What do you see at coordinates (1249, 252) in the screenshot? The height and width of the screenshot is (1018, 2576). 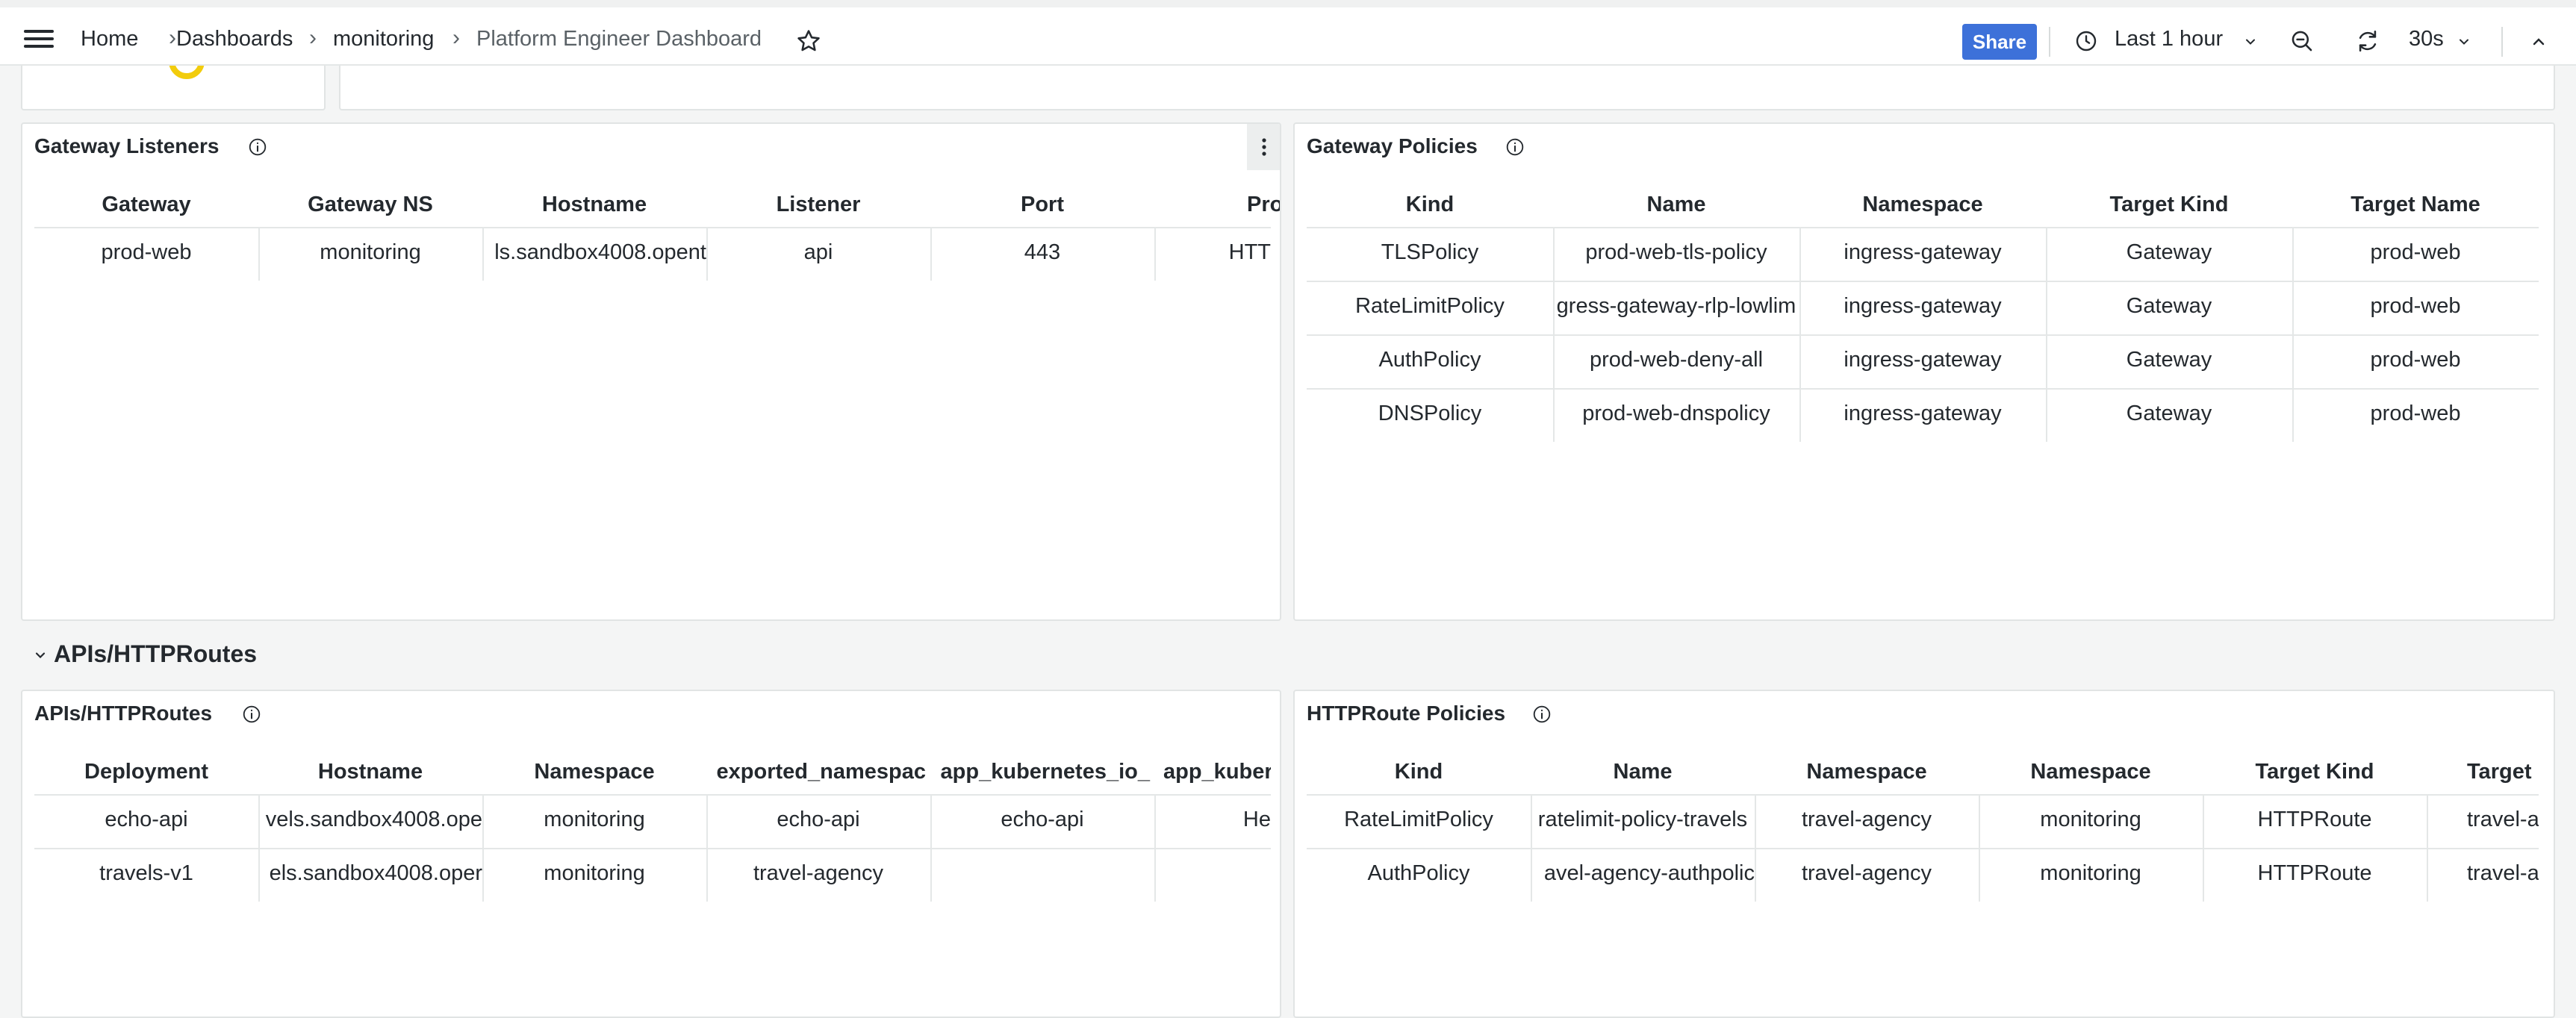 I see `table-cell: HTT` at bounding box center [1249, 252].